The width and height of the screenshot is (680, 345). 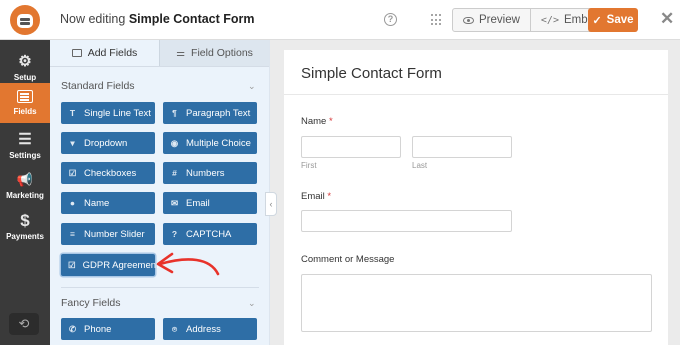 What do you see at coordinates (25, 236) in the screenshot?
I see `sidebar-item-label: Payments` at bounding box center [25, 236].